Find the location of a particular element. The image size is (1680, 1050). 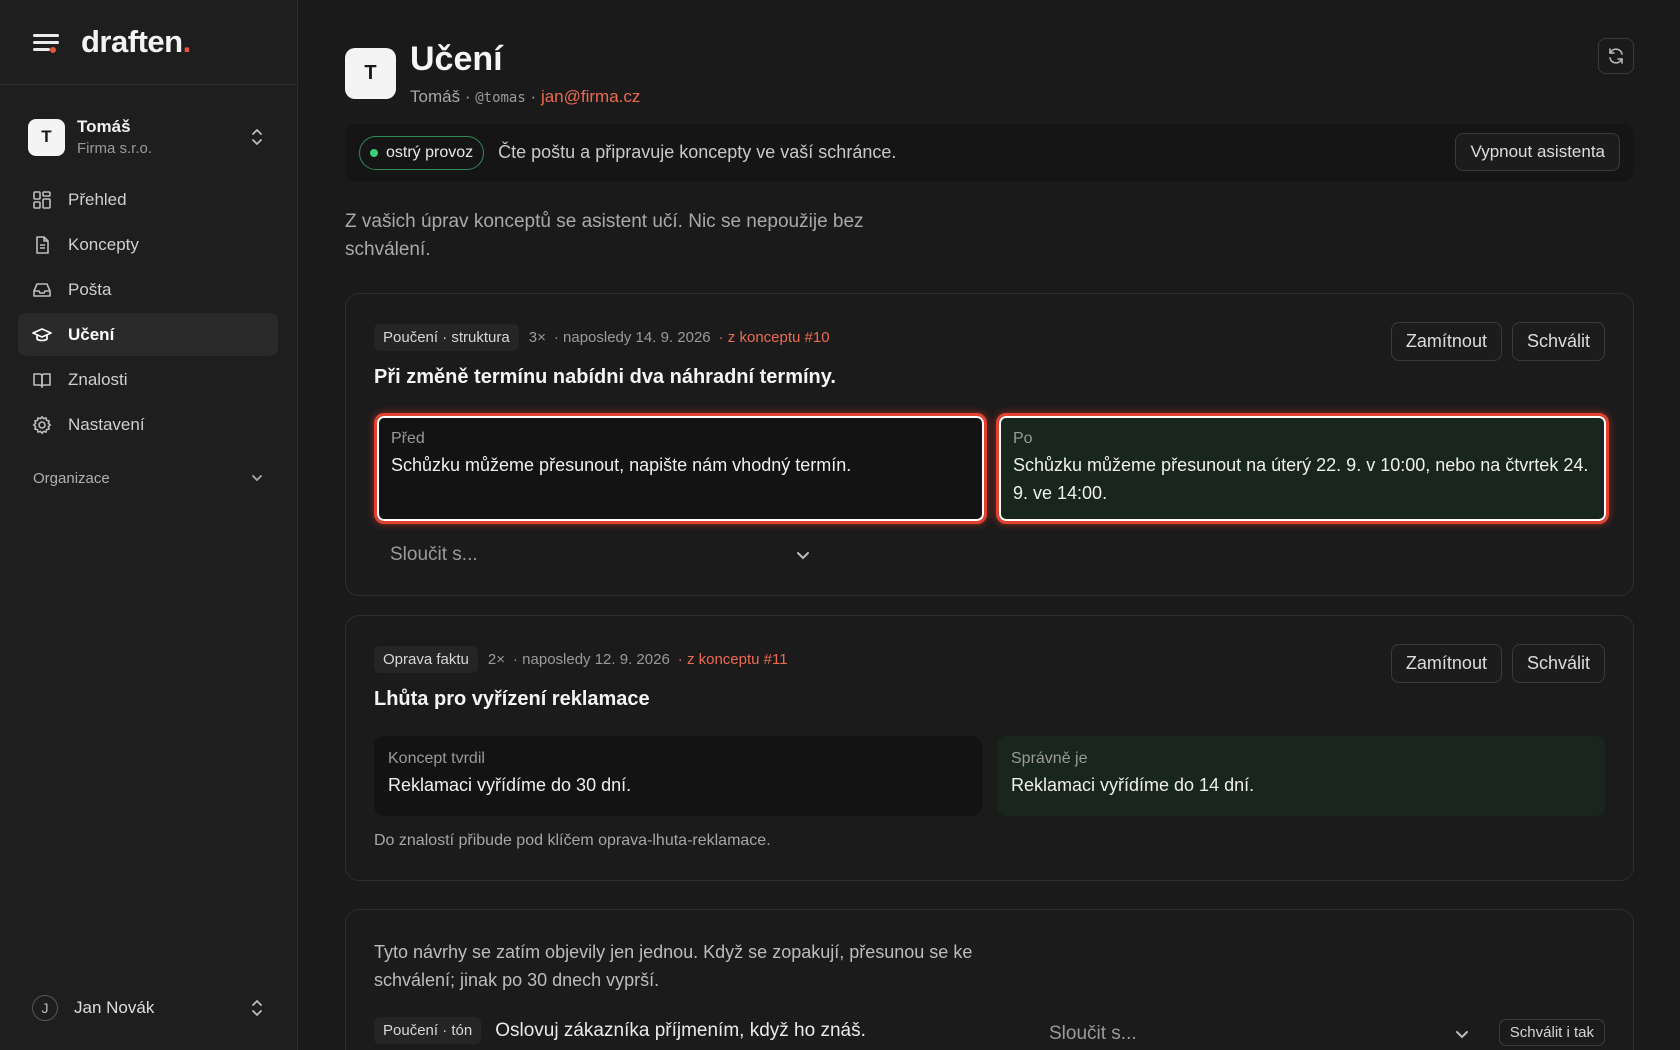

sidebar-item-koncepty: Koncepty is located at coordinates (148, 244).